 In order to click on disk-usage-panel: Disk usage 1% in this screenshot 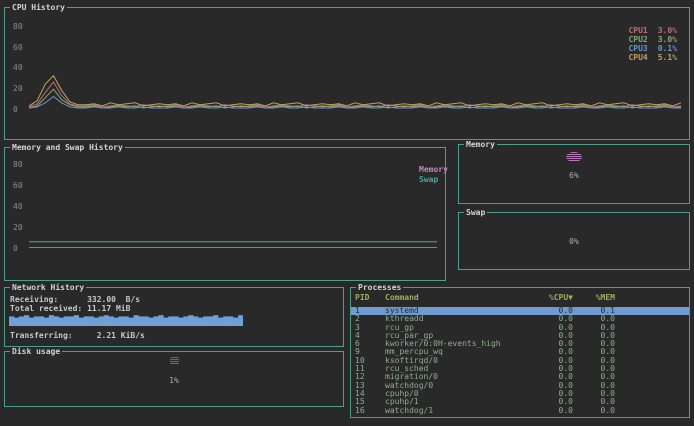, I will do `click(174, 377)`.